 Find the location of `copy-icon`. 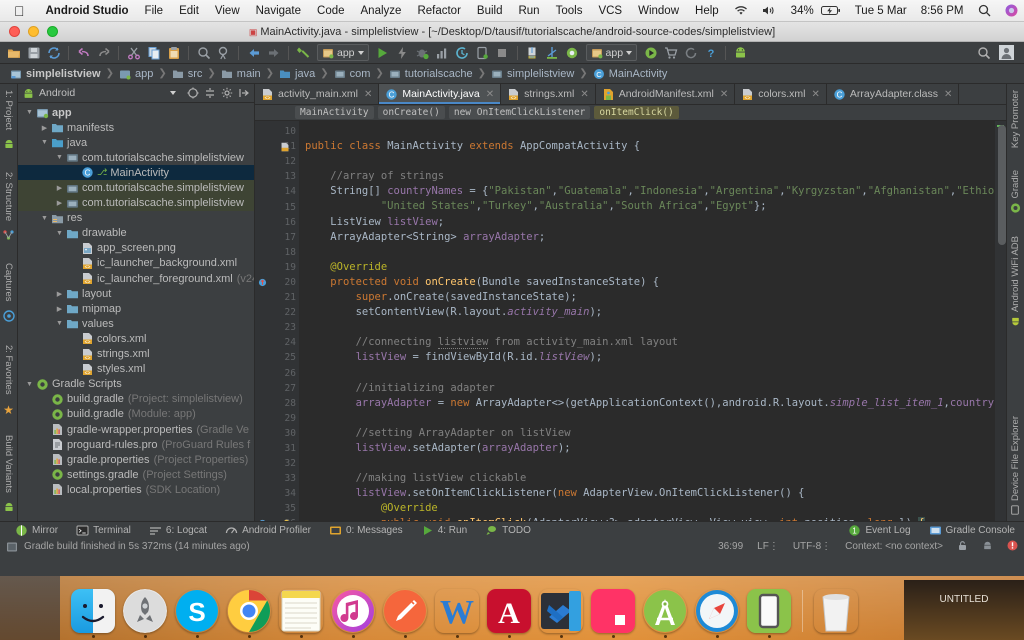

copy-icon is located at coordinates (153, 52).